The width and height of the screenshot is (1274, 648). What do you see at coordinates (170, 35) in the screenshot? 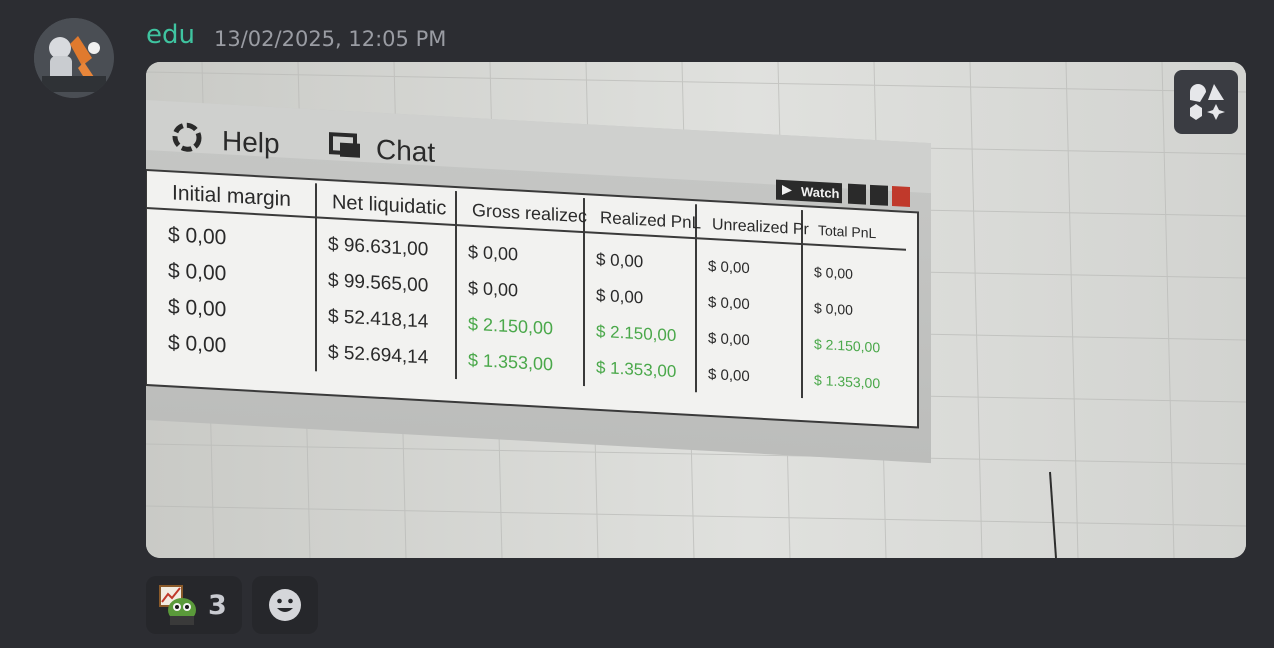
I see `username: edu` at bounding box center [170, 35].